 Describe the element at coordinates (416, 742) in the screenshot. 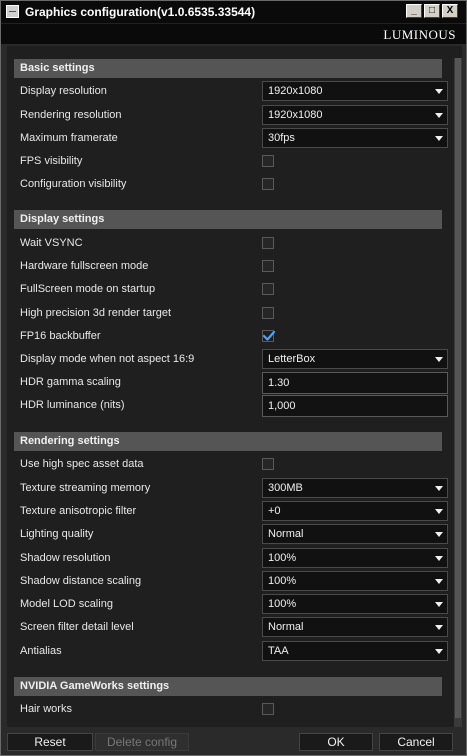

I see `cancel-button: Cancel` at that location.